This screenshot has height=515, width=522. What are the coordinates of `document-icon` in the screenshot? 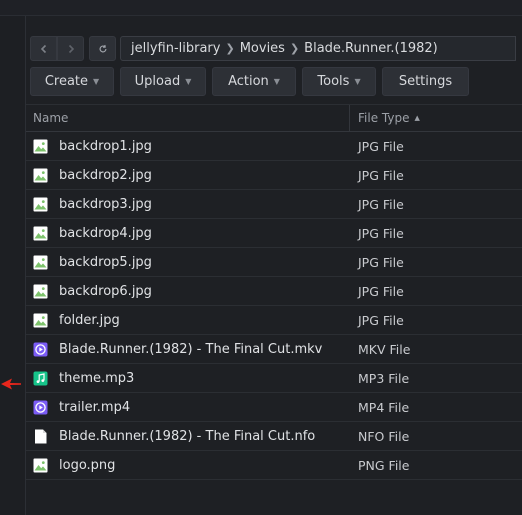 It's located at (40, 436).